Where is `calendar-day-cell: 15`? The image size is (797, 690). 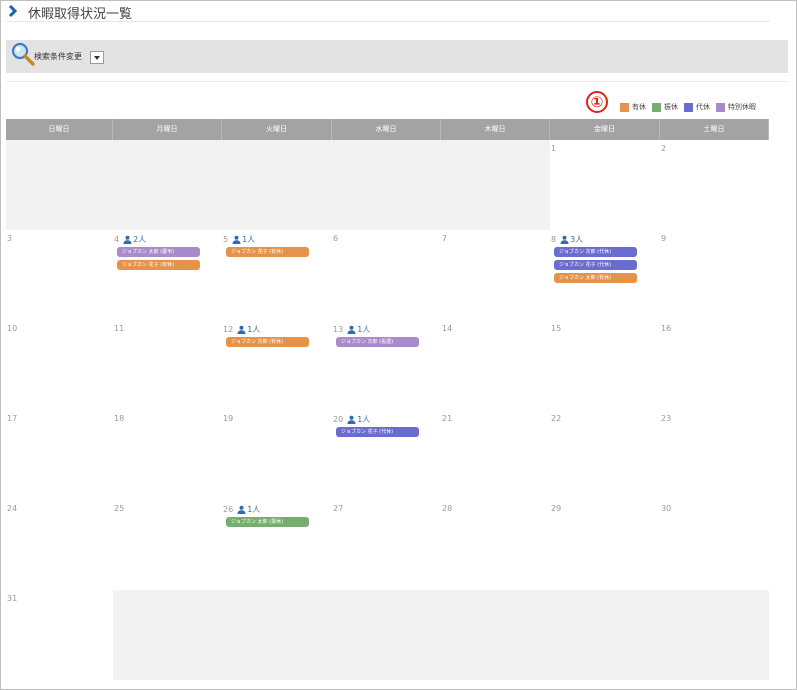 calendar-day-cell: 15 is located at coordinates (605, 365).